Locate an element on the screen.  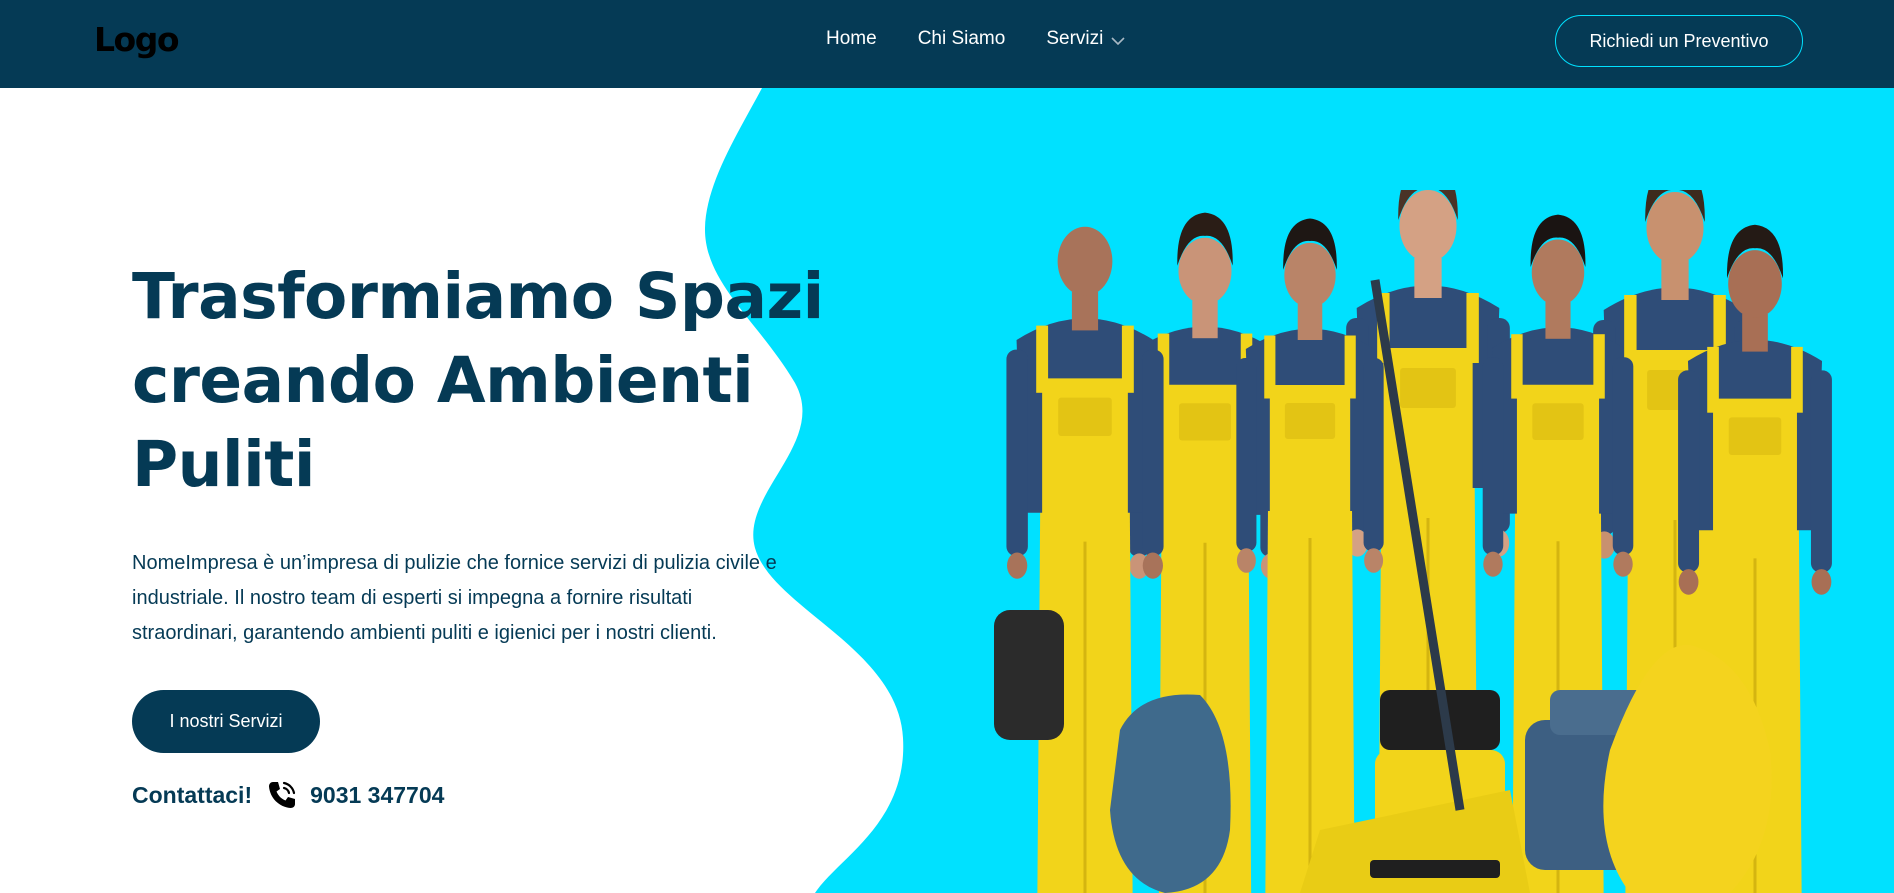
request-quote-button: Richiedi un Preventivo is located at coordinates (1679, 41).